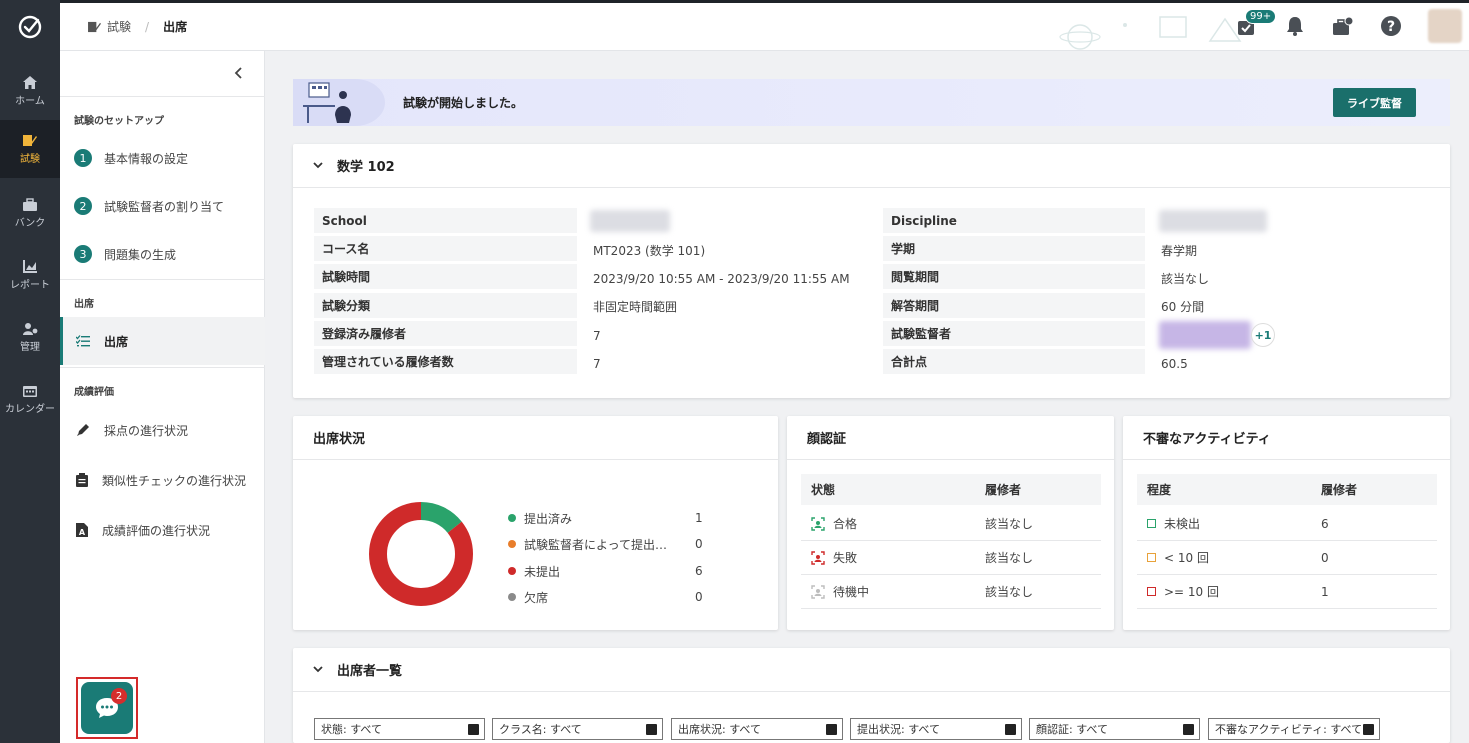 The image size is (1469, 743). I want to click on info-label-school: School, so click(445, 220).